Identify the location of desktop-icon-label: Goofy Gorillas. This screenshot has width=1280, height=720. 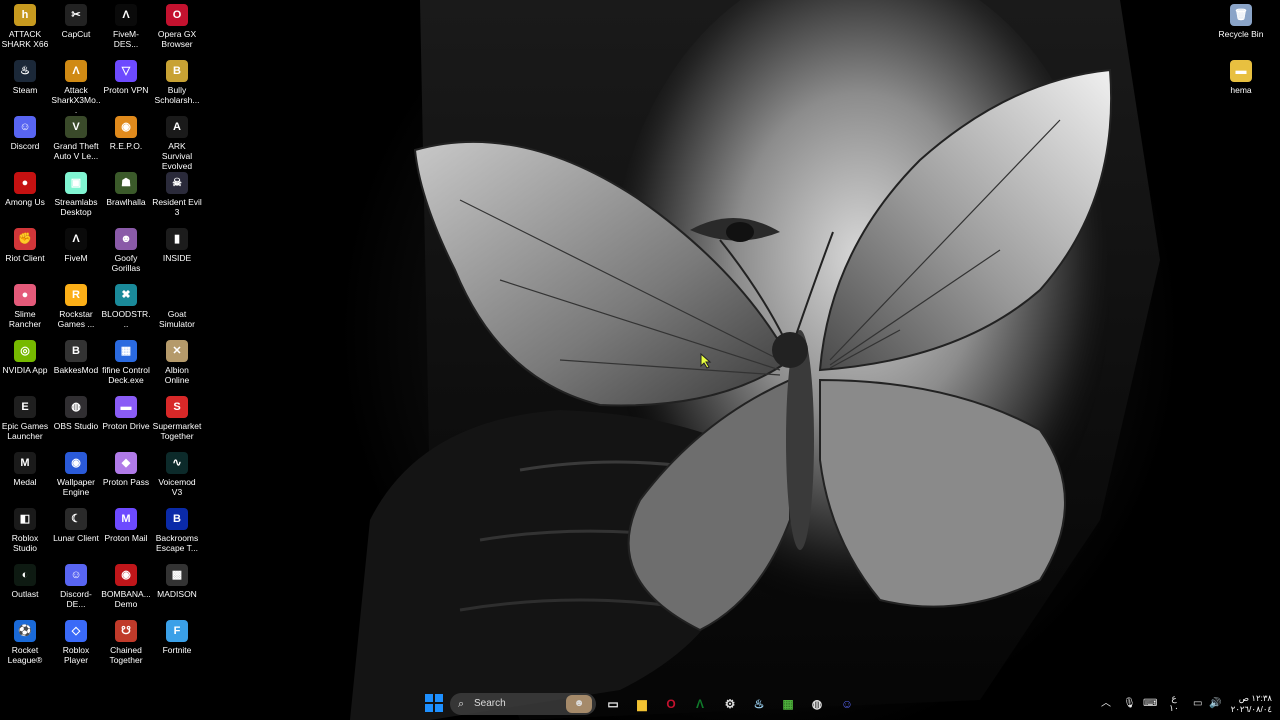
(126, 263).